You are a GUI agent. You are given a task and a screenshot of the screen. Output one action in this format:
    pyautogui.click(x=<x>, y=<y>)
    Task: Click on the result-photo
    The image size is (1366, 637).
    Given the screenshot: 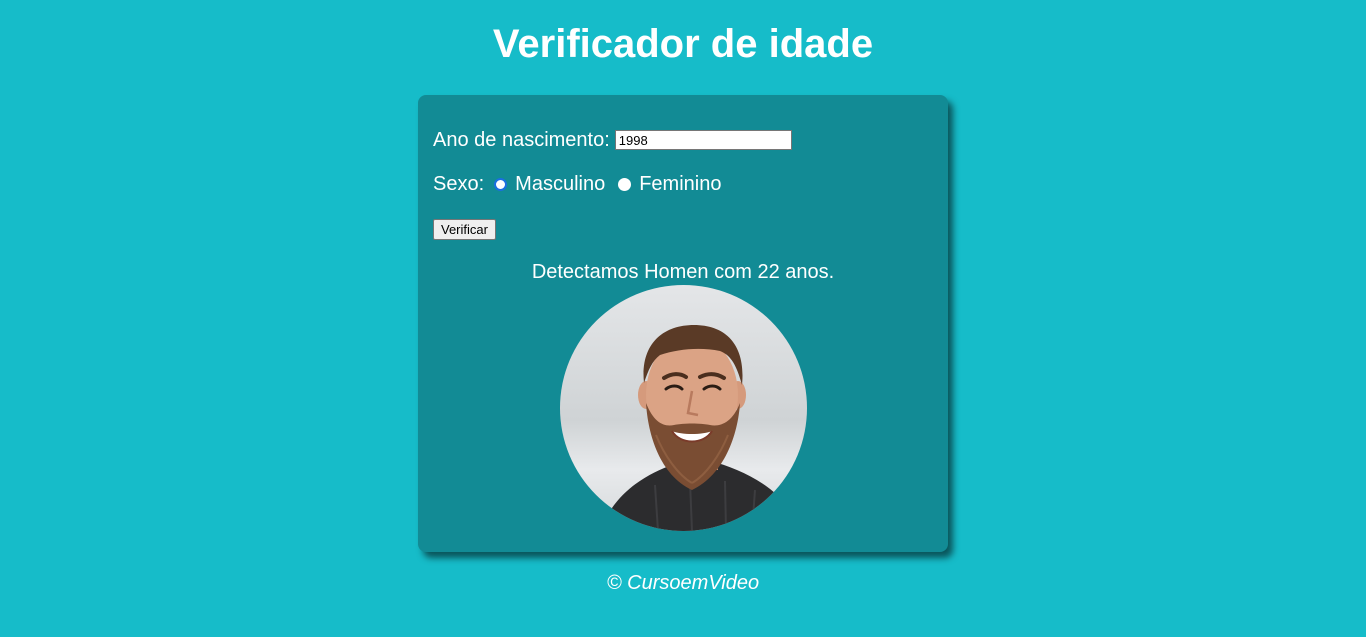 What is the action you would take?
    pyautogui.click(x=683, y=408)
    